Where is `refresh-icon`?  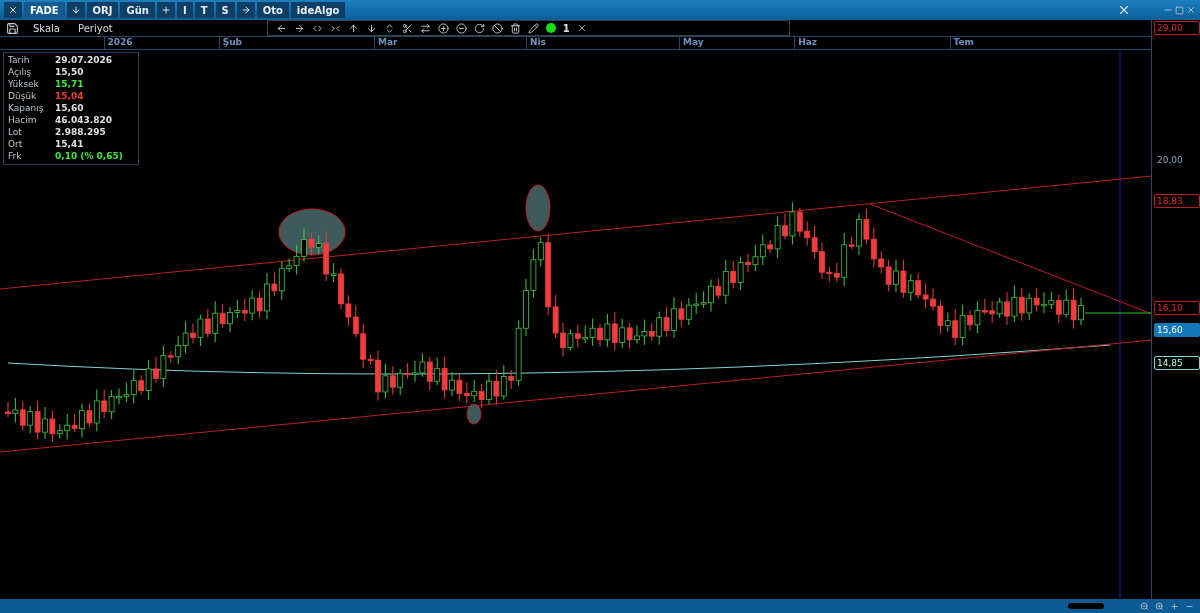 refresh-icon is located at coordinates (479, 28).